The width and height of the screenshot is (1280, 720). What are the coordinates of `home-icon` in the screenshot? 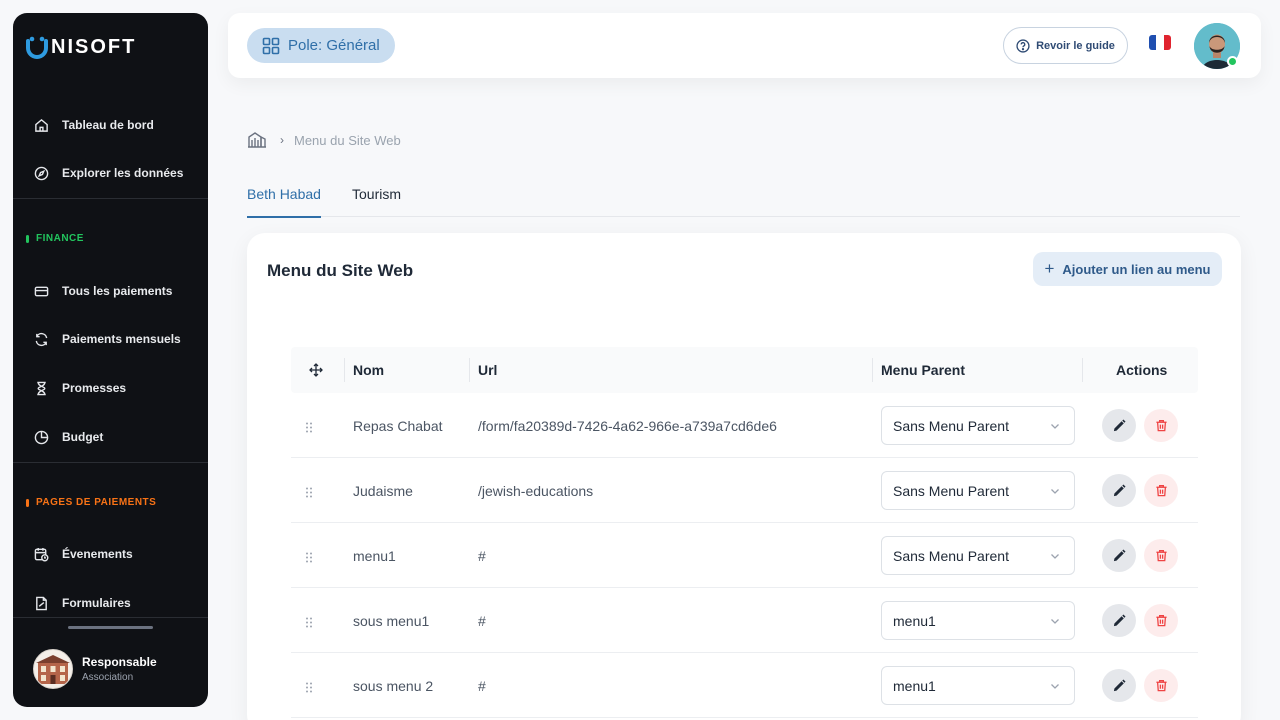 It's located at (41, 125).